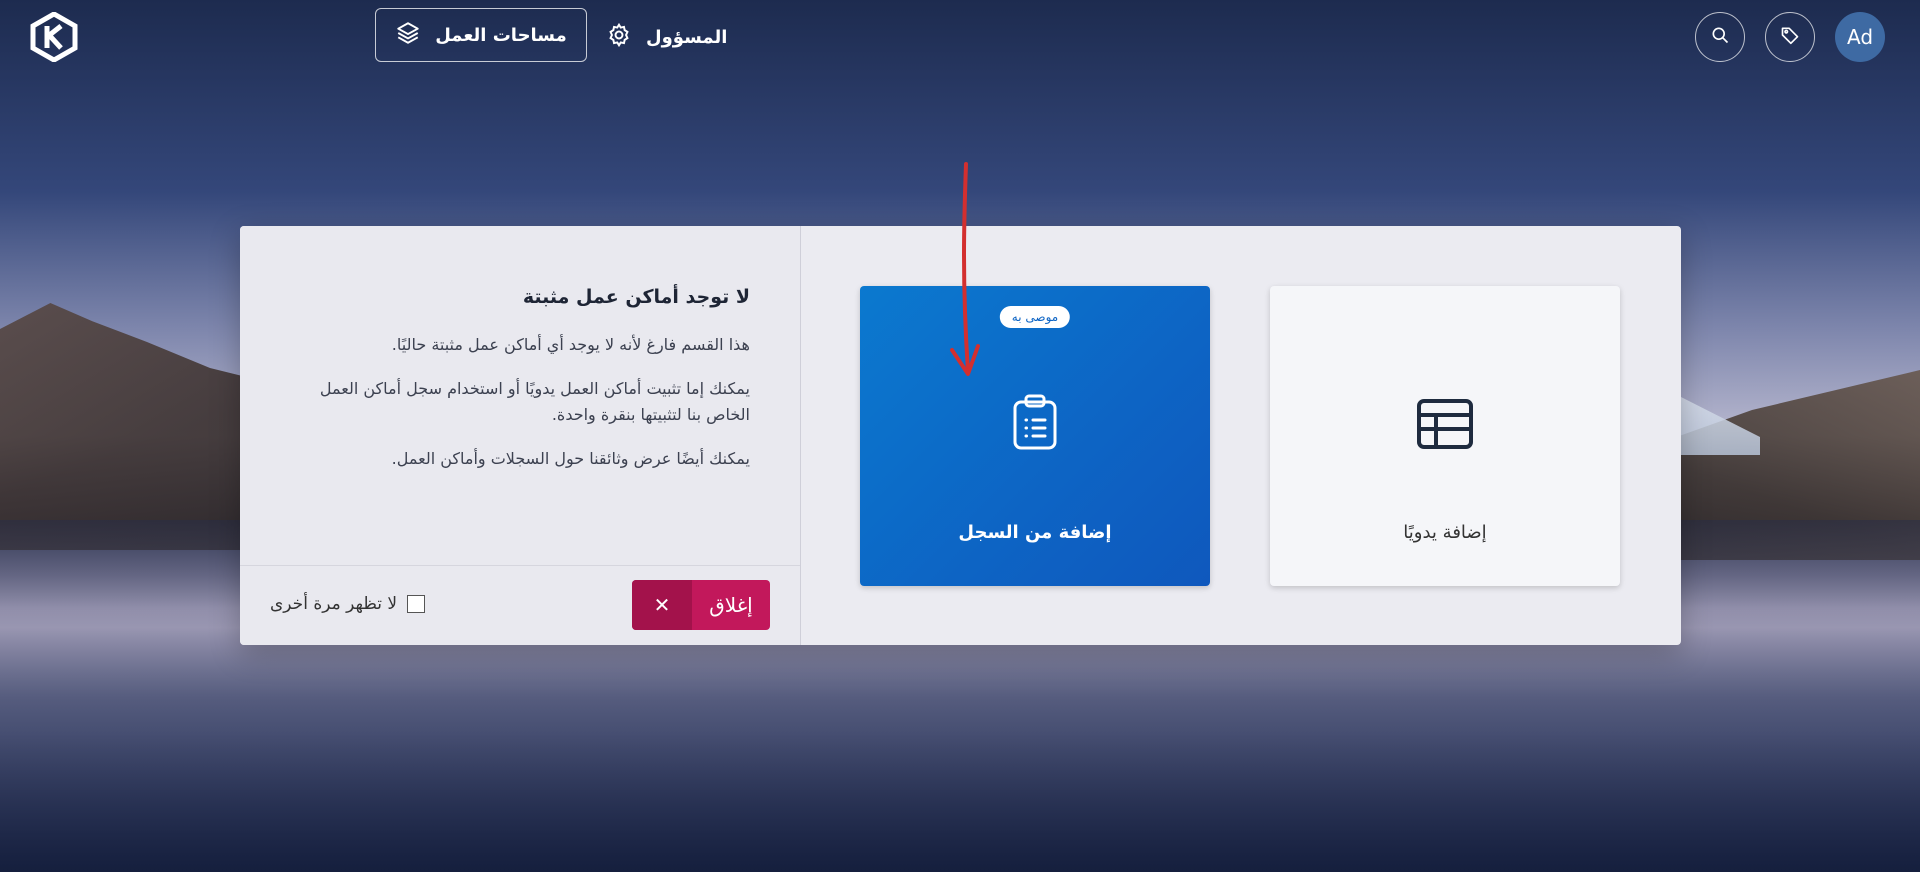 This screenshot has height=872, width=1920. I want to click on admin-label: المسؤول, so click(687, 37).